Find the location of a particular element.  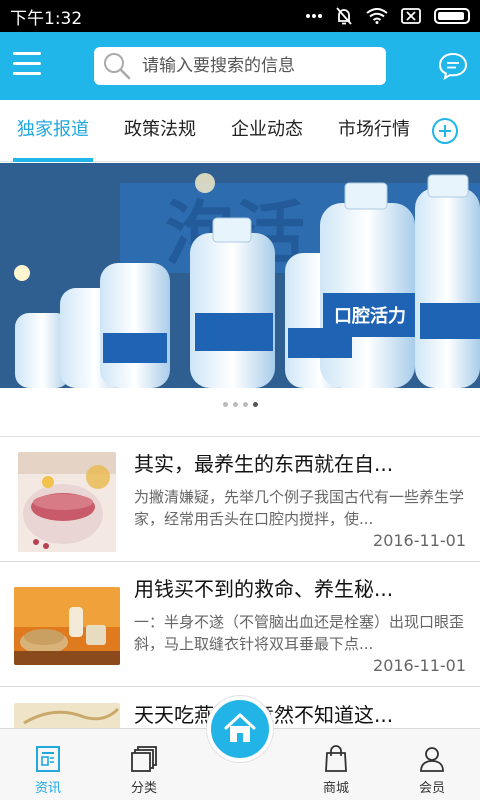

plus-circle-icon is located at coordinates (445, 131).